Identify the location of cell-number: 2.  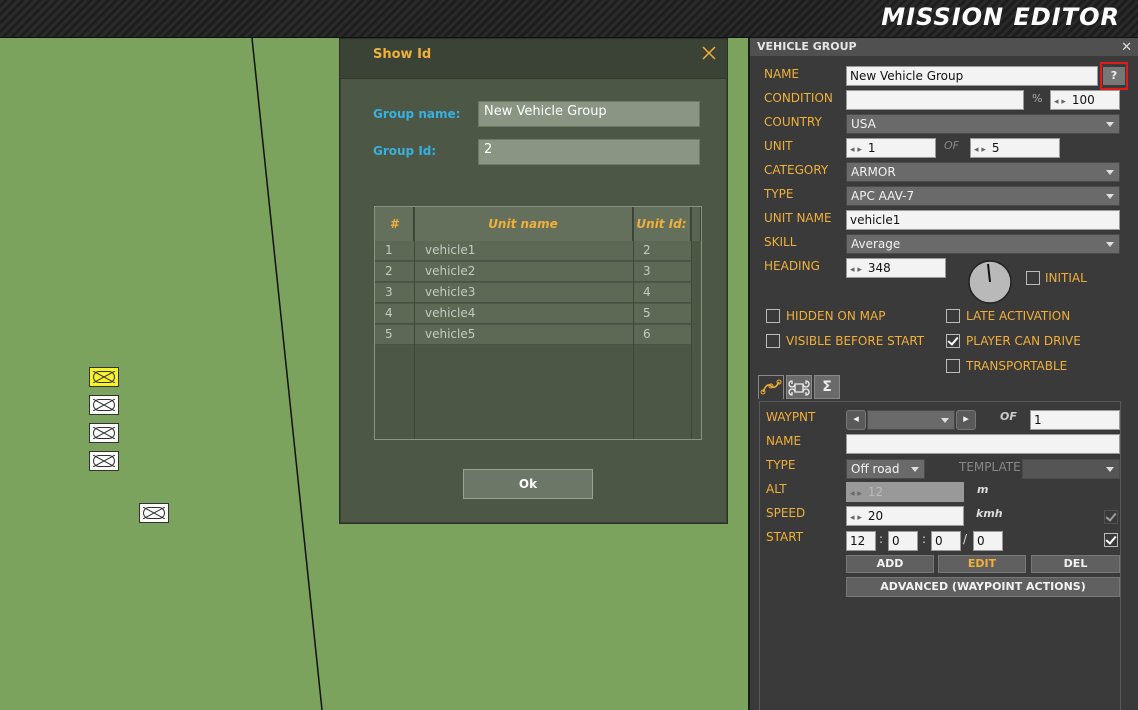
(389, 271).